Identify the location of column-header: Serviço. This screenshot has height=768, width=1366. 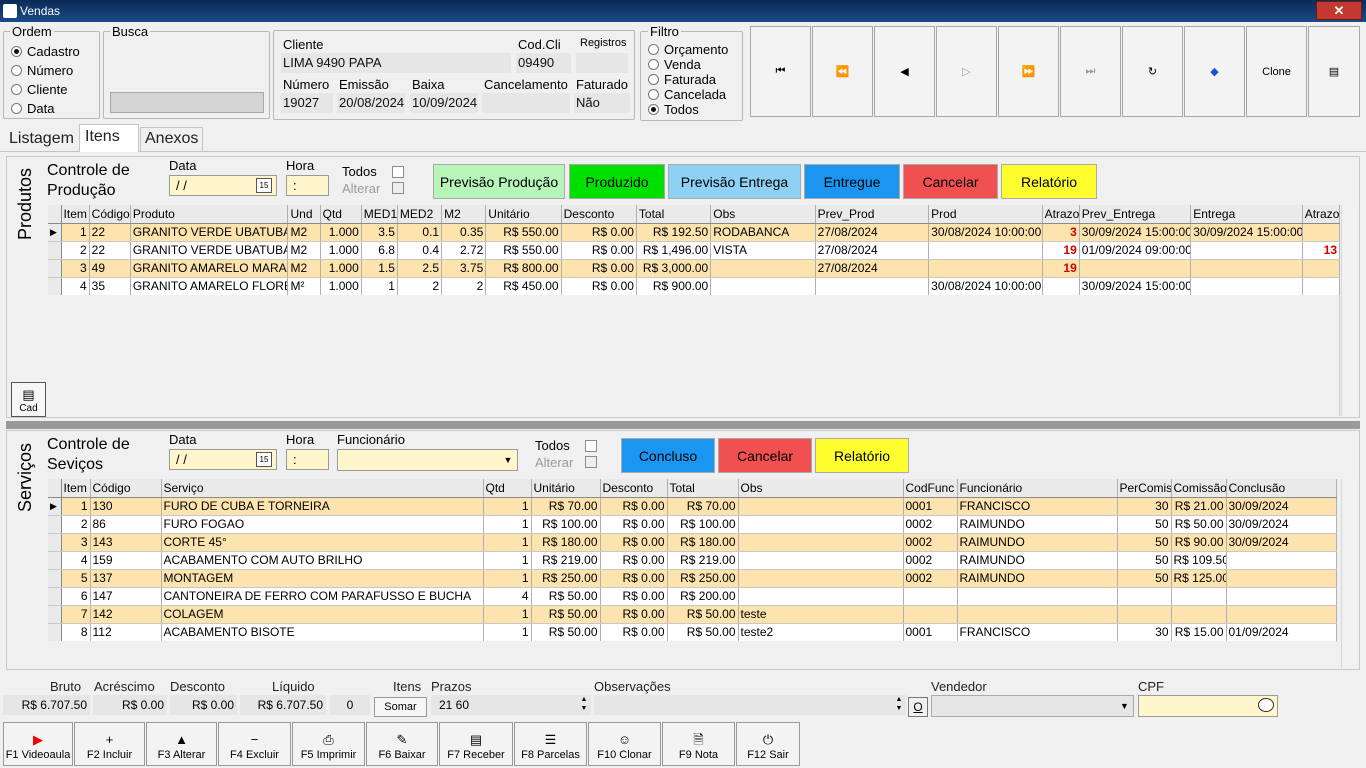
(322, 488).